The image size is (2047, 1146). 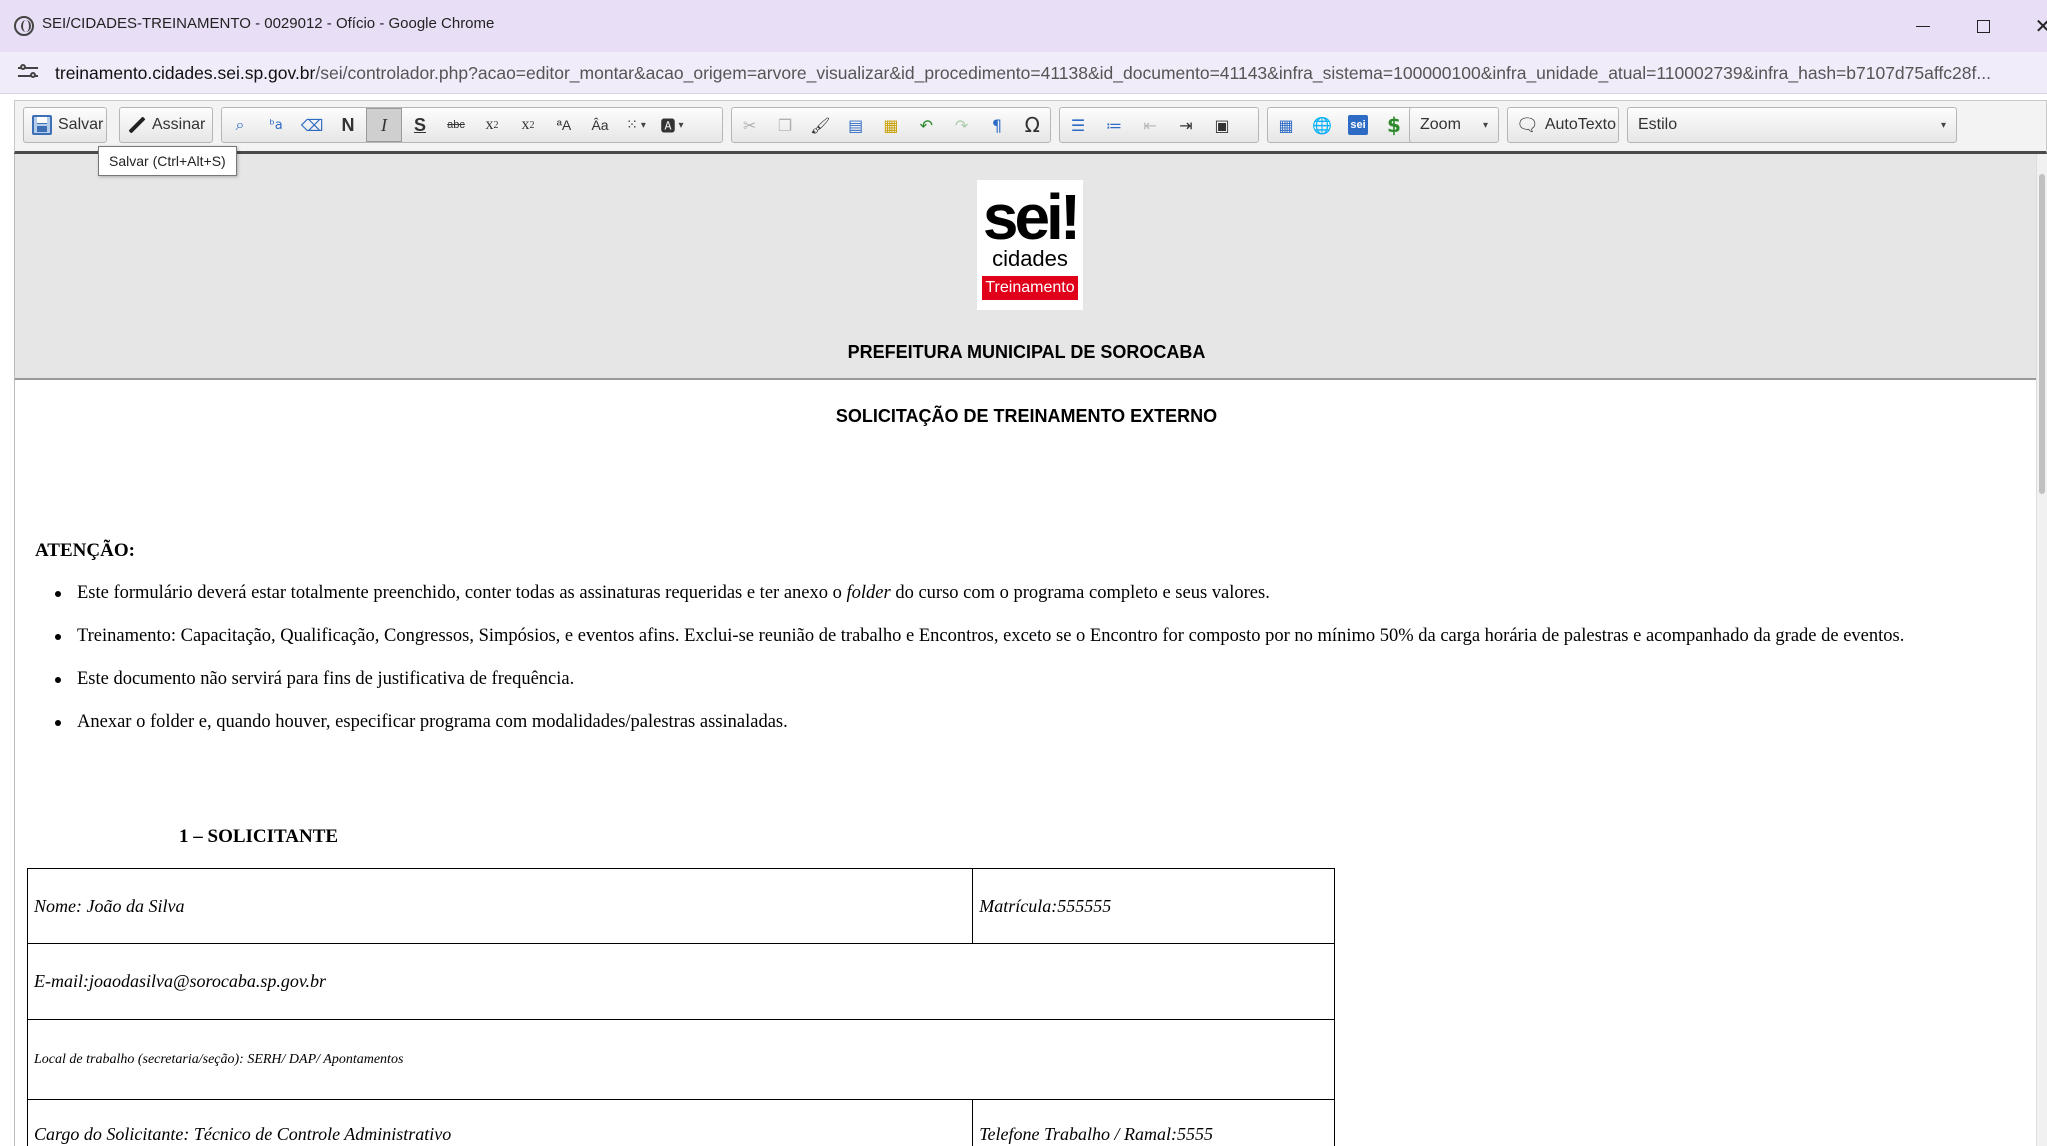 What do you see at coordinates (1394, 125) in the screenshot?
I see `dollar-icon: $` at bounding box center [1394, 125].